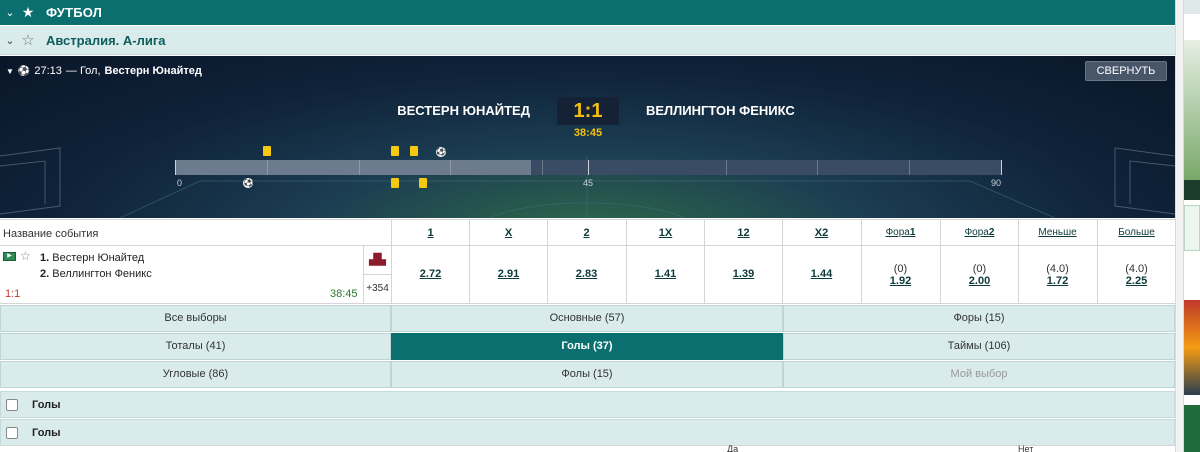  I want to click on odds-value: 1.44, so click(821, 274).